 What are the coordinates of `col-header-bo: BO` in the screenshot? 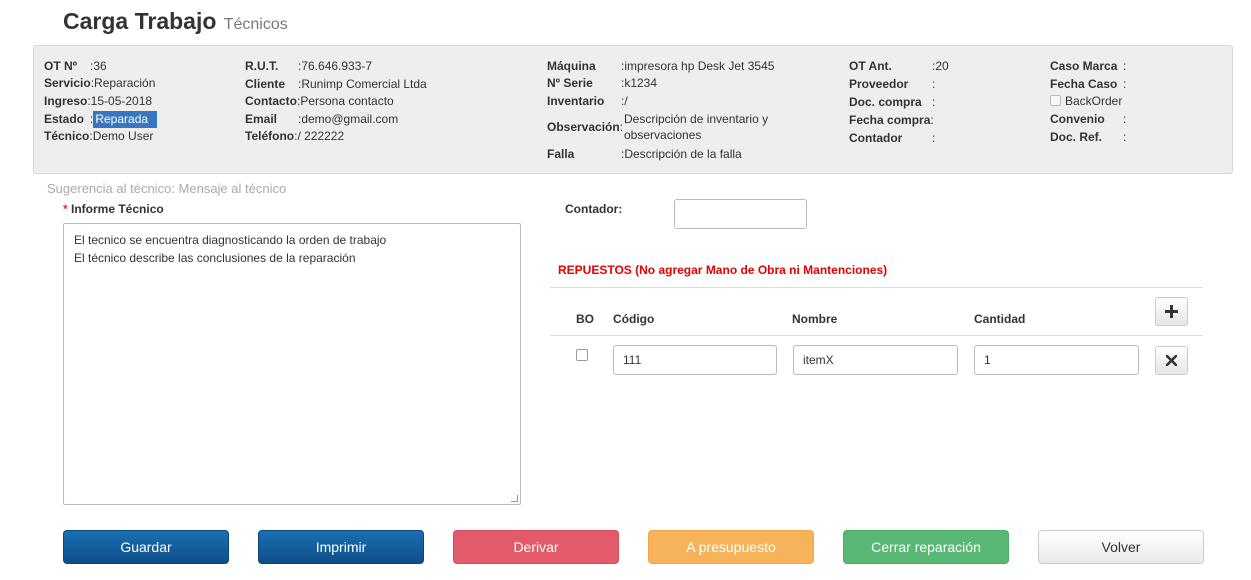 It's located at (585, 319).